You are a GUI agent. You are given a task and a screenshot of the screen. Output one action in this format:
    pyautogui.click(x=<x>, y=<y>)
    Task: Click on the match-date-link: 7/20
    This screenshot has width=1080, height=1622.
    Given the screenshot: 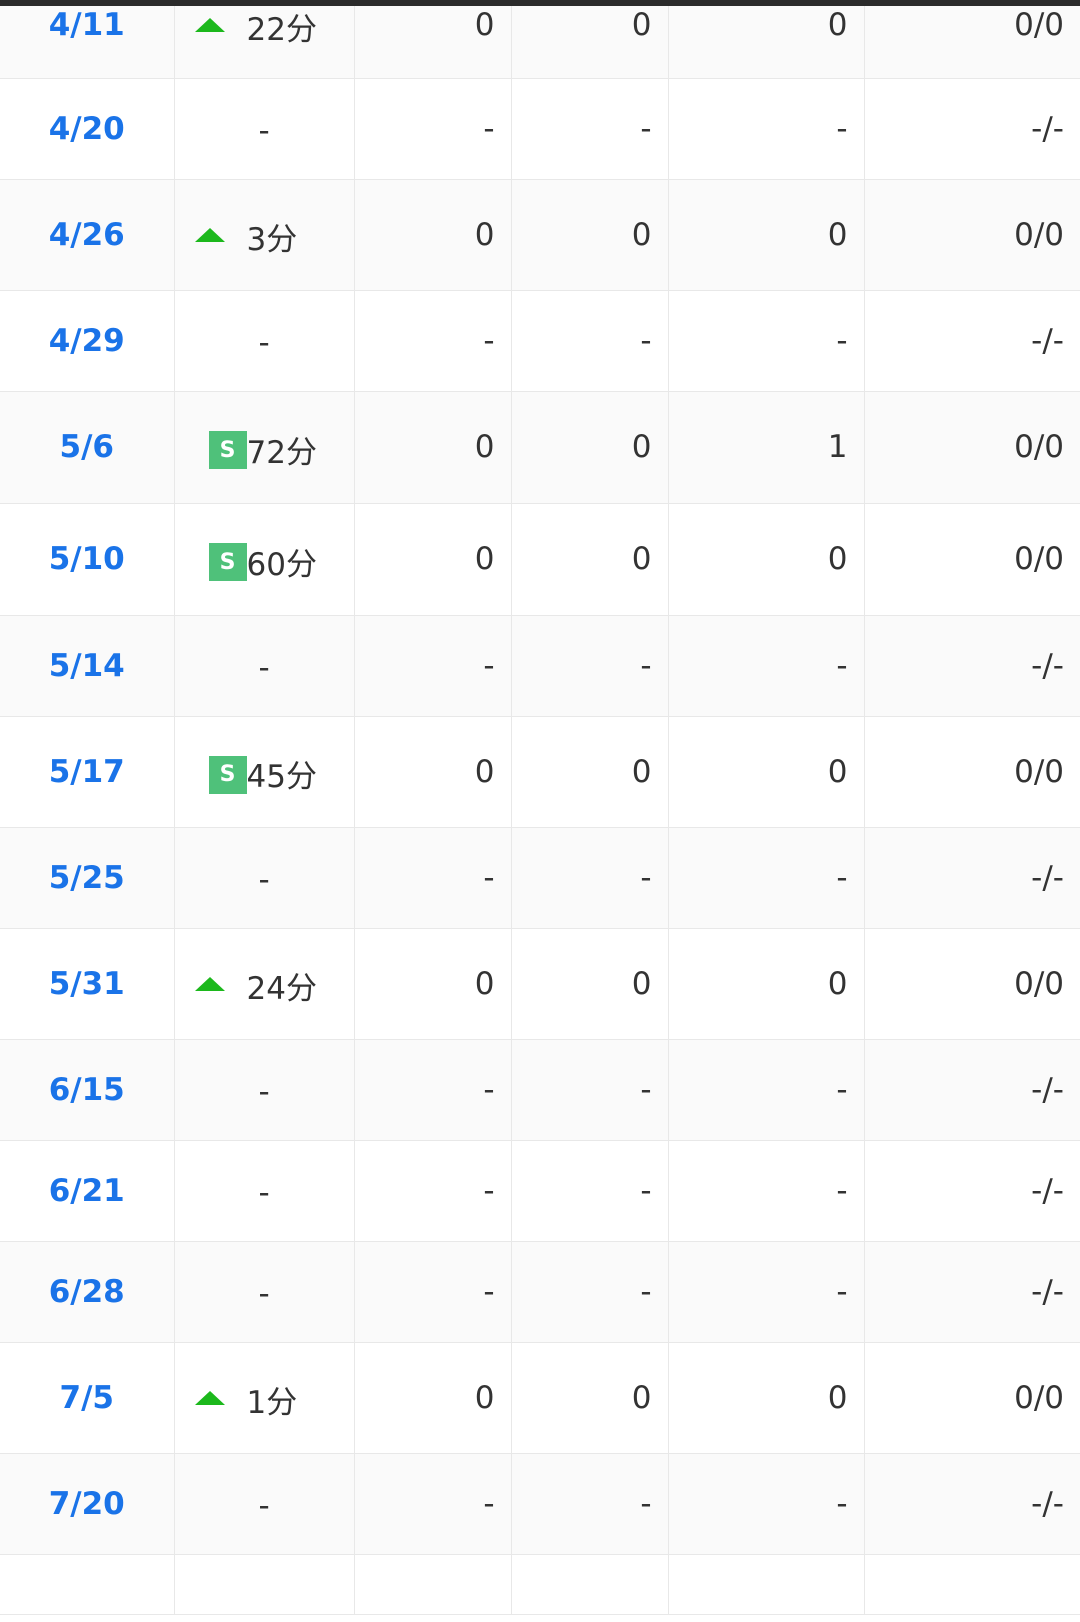 What is the action you would take?
    pyautogui.click(x=87, y=1504)
    